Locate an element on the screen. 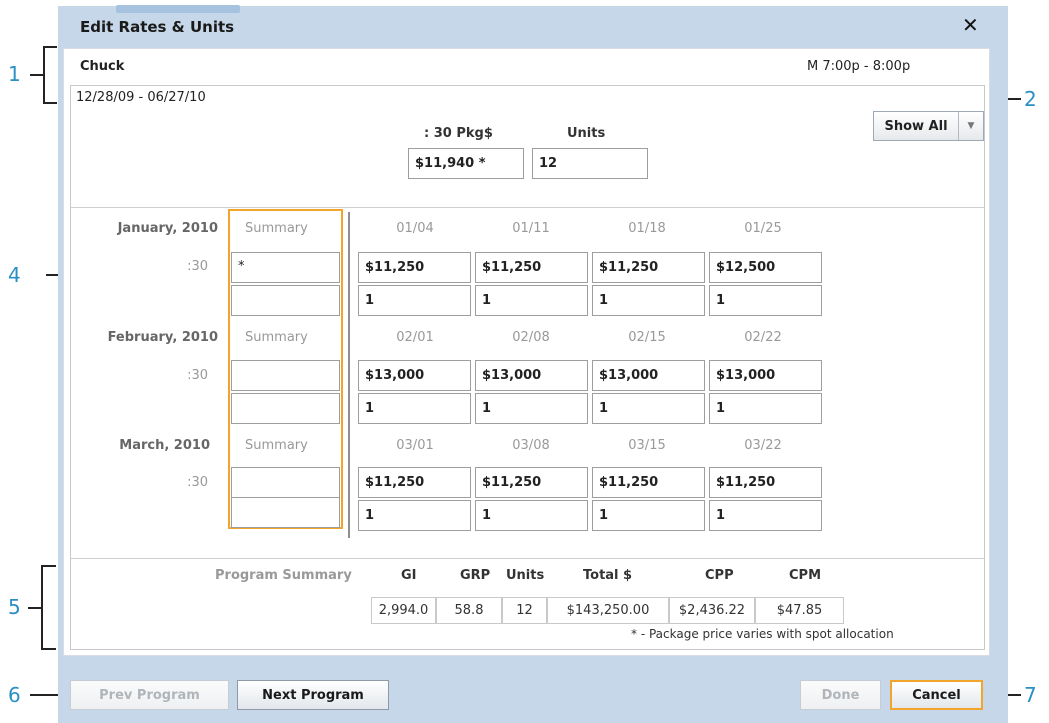  summary-value-units: 12 is located at coordinates (524, 610).